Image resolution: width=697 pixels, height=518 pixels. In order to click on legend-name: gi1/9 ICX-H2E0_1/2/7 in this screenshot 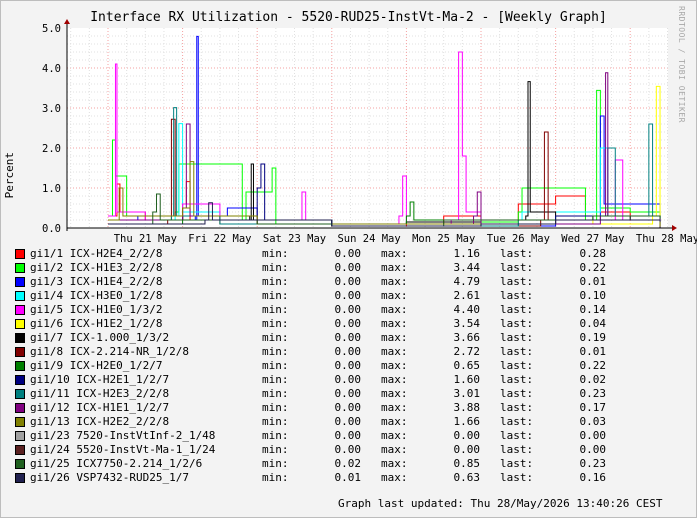, I will do `click(96, 365)`.